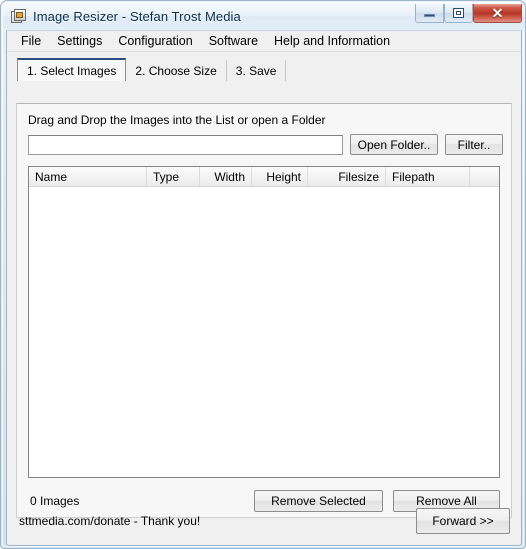 The image size is (526, 549). What do you see at coordinates (109, 521) in the screenshot?
I see `donate-link: sttmedia.com/donate - Thank you!` at bounding box center [109, 521].